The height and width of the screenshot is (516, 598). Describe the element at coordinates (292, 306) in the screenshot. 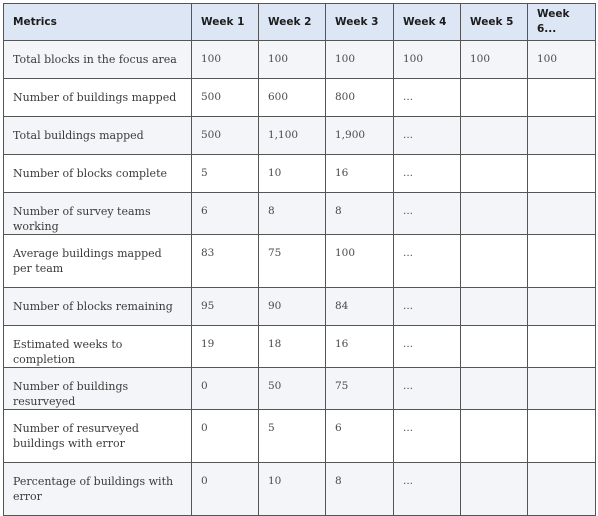

I see `cell-week-2: 90` at that location.